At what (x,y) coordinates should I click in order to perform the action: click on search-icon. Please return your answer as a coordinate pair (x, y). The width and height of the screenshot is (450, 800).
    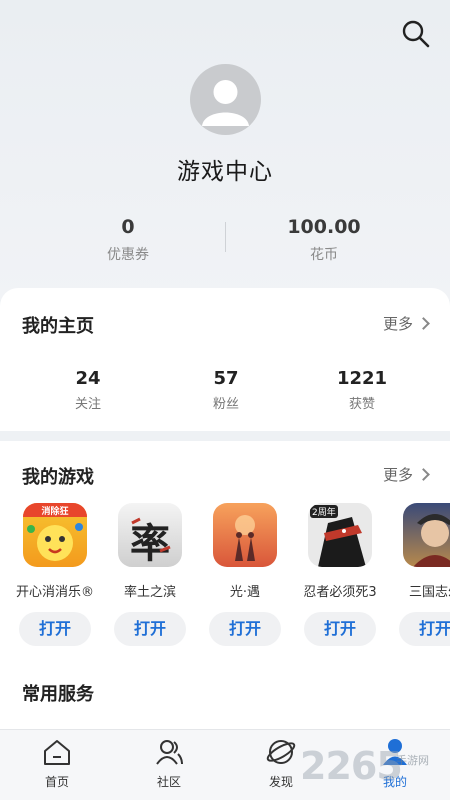
    Looking at the image, I should click on (416, 34).